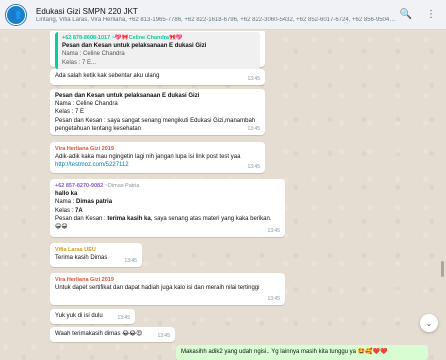  I want to click on post-test-link: http://testmoz.com/5227112, so click(157, 165).